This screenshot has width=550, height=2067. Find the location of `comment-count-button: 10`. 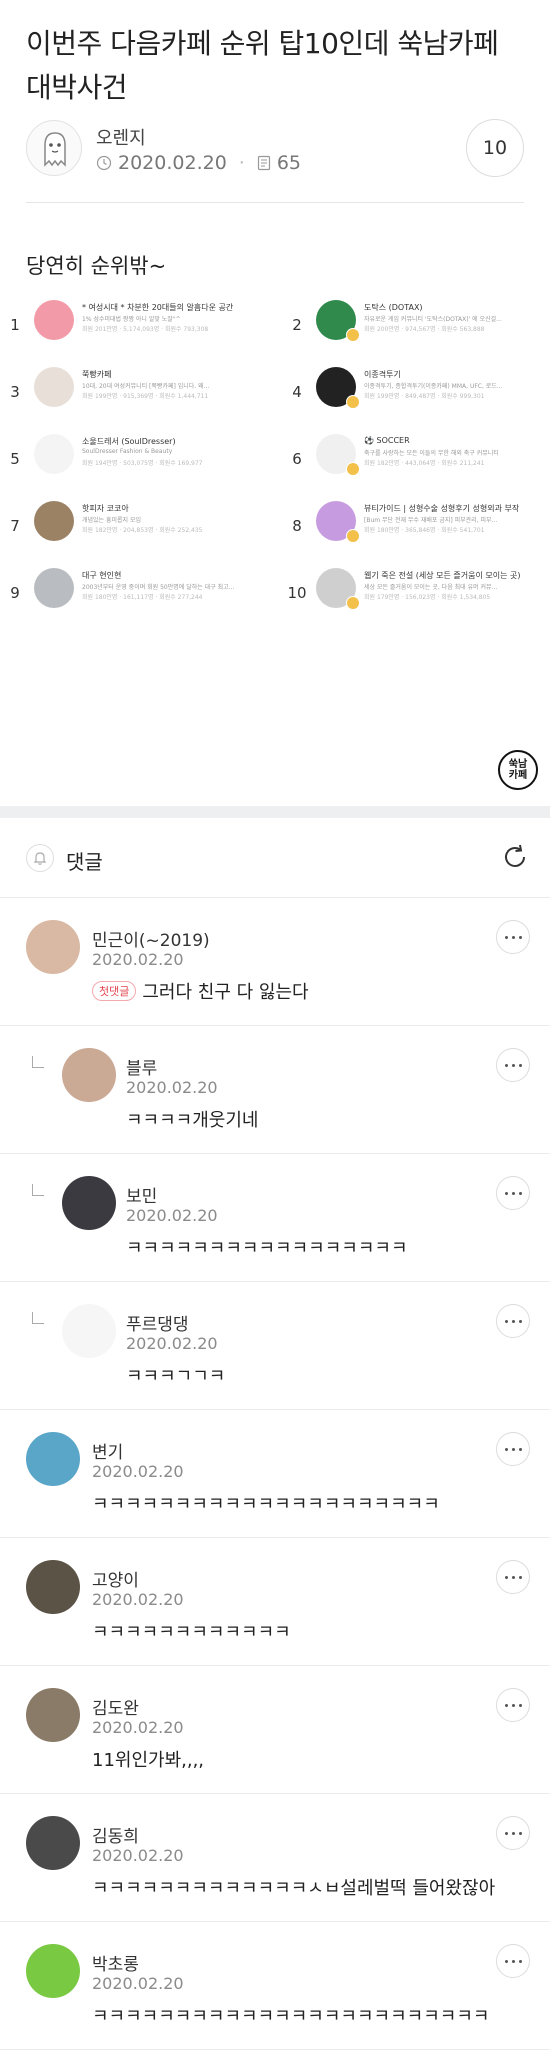

comment-count-button: 10 is located at coordinates (495, 148).